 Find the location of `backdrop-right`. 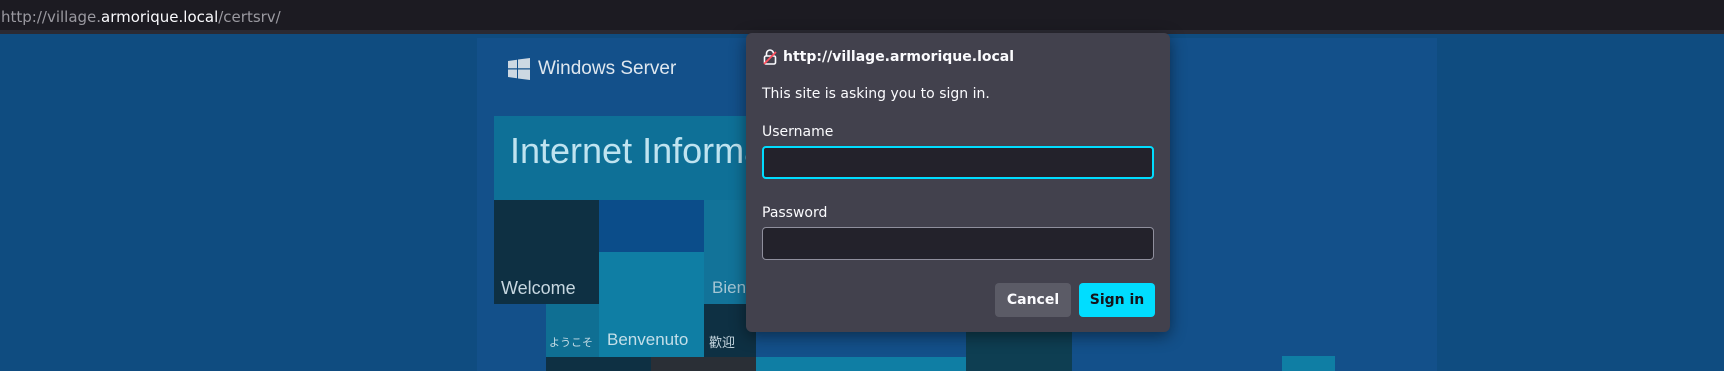

backdrop-right is located at coordinates (1580, 204).